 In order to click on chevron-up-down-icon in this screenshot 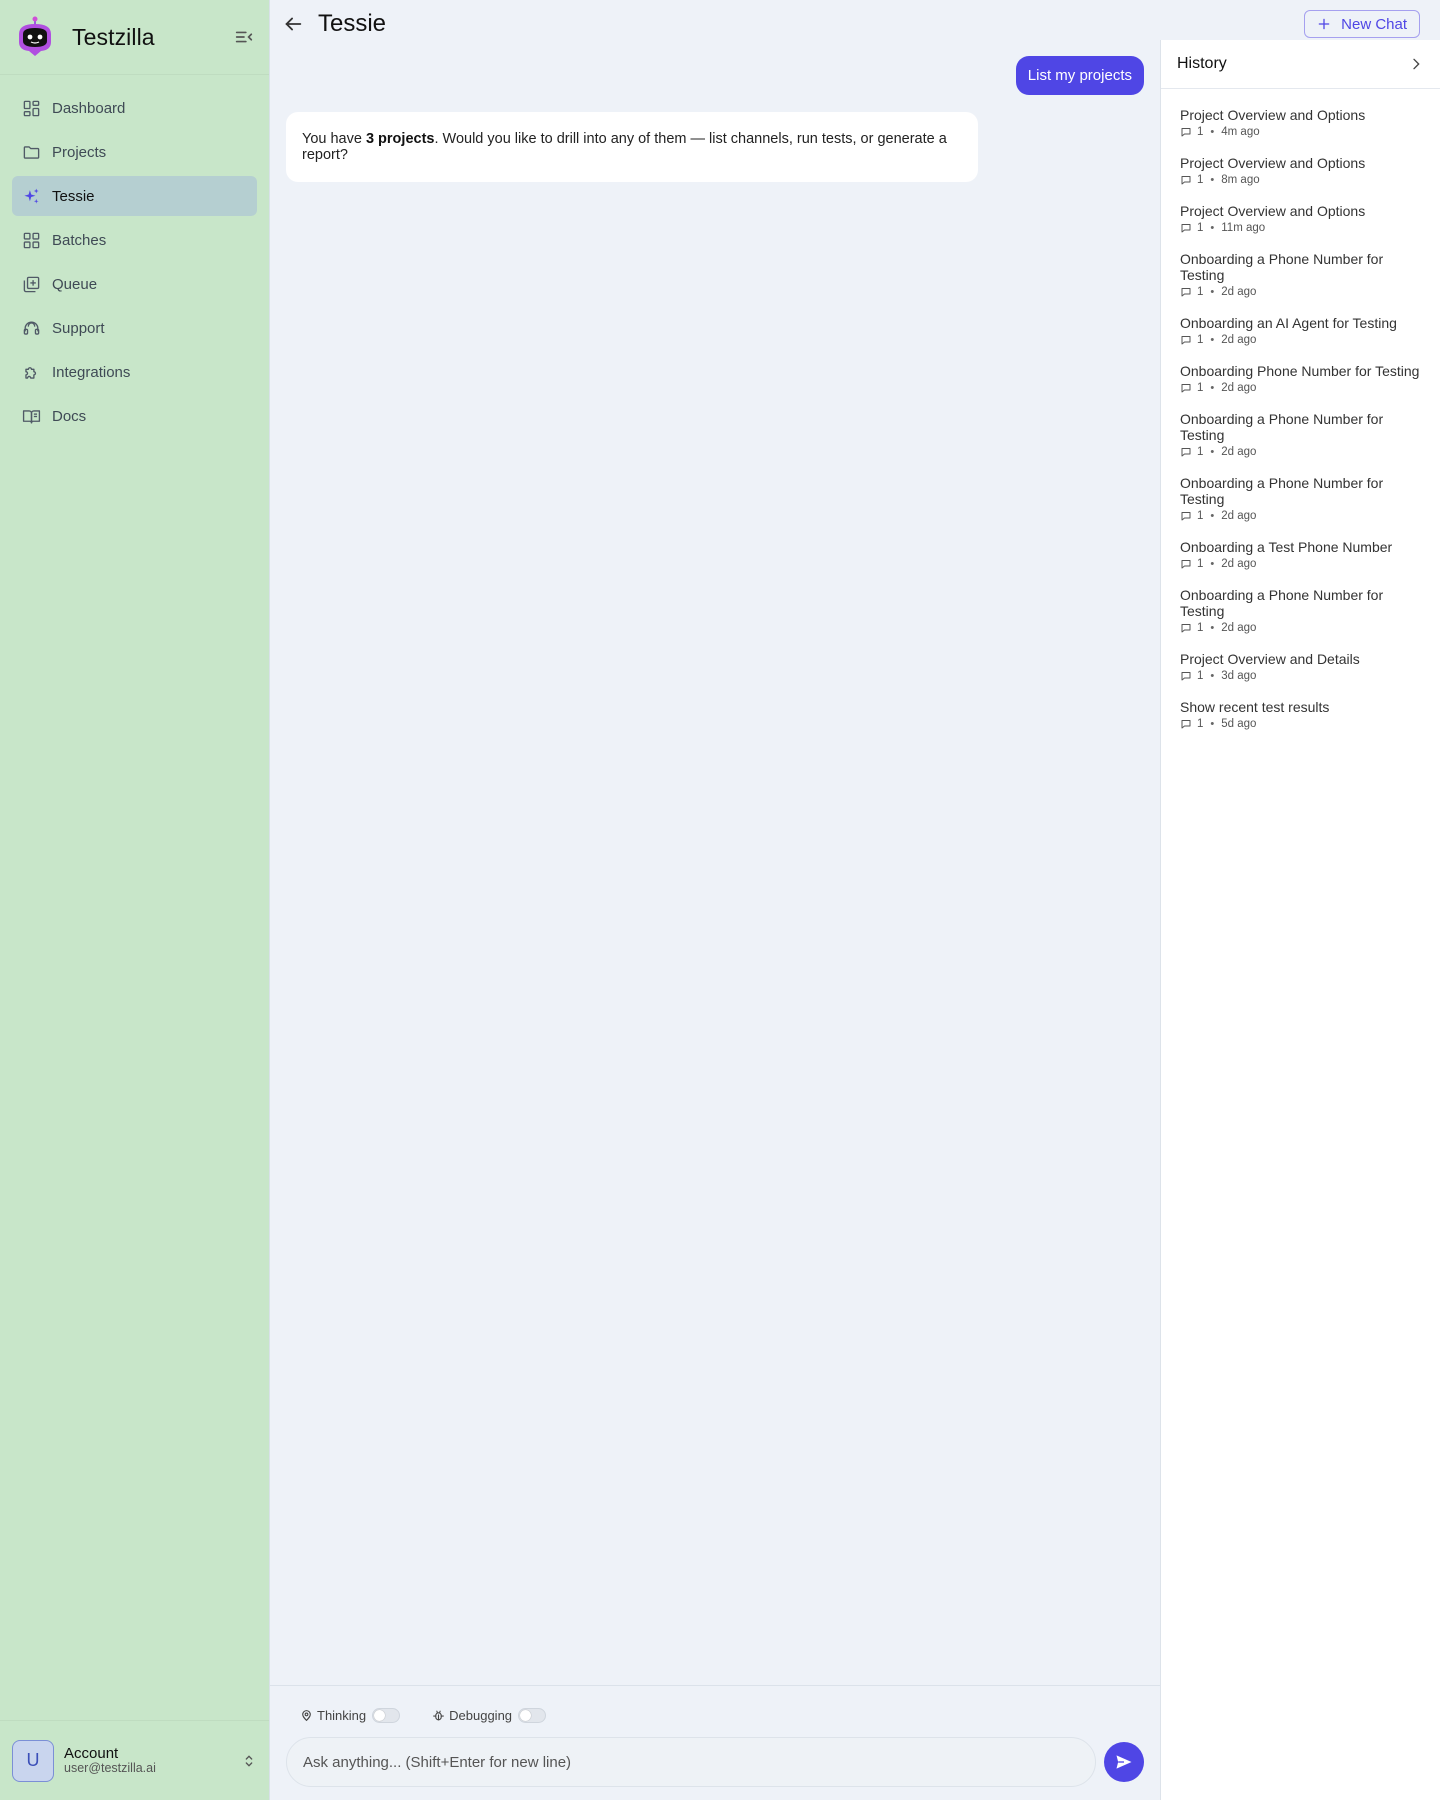, I will do `click(249, 1761)`.